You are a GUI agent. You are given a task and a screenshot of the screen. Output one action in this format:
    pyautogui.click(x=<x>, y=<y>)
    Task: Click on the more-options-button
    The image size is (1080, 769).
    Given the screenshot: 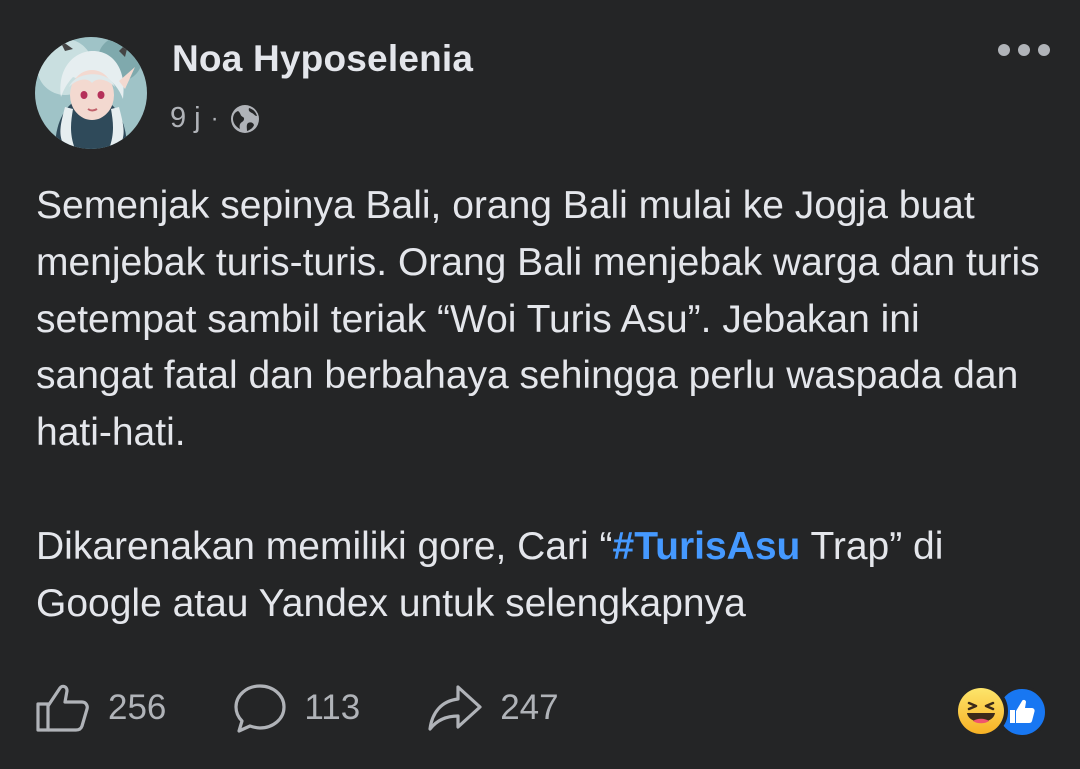 What is the action you would take?
    pyautogui.click(x=1024, y=50)
    